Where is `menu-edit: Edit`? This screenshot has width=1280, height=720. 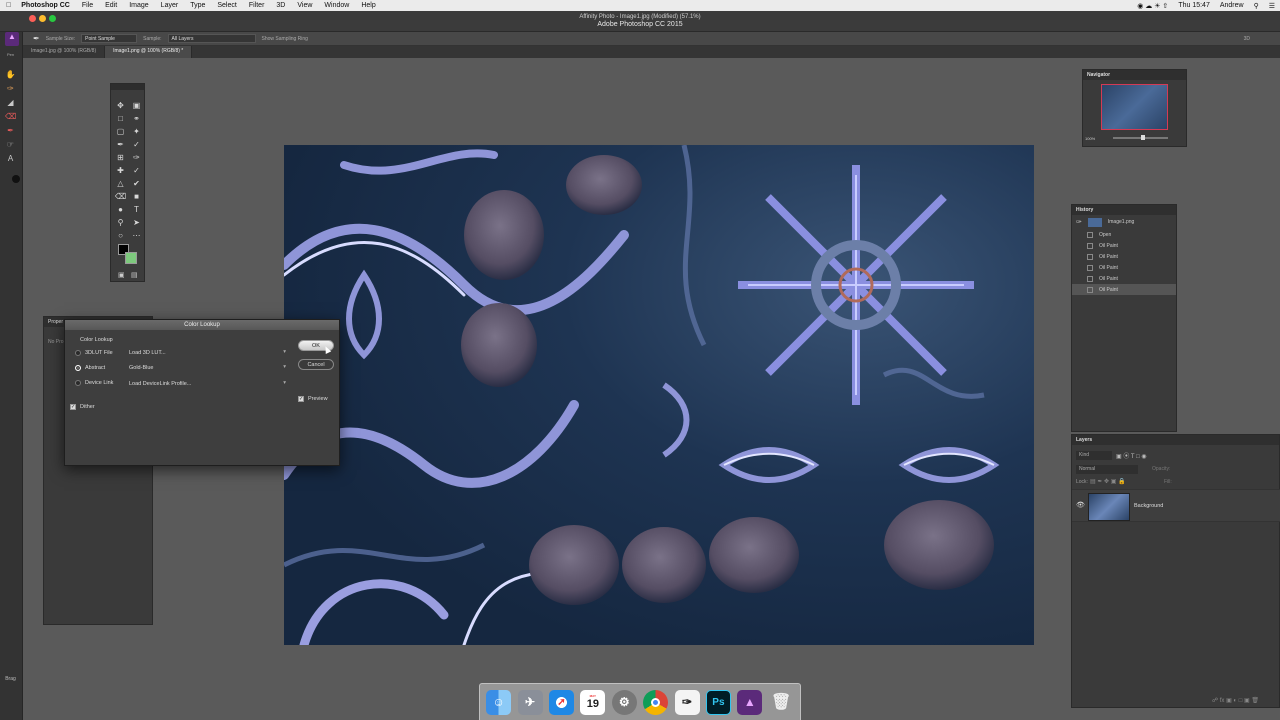 menu-edit: Edit is located at coordinates (111, 5).